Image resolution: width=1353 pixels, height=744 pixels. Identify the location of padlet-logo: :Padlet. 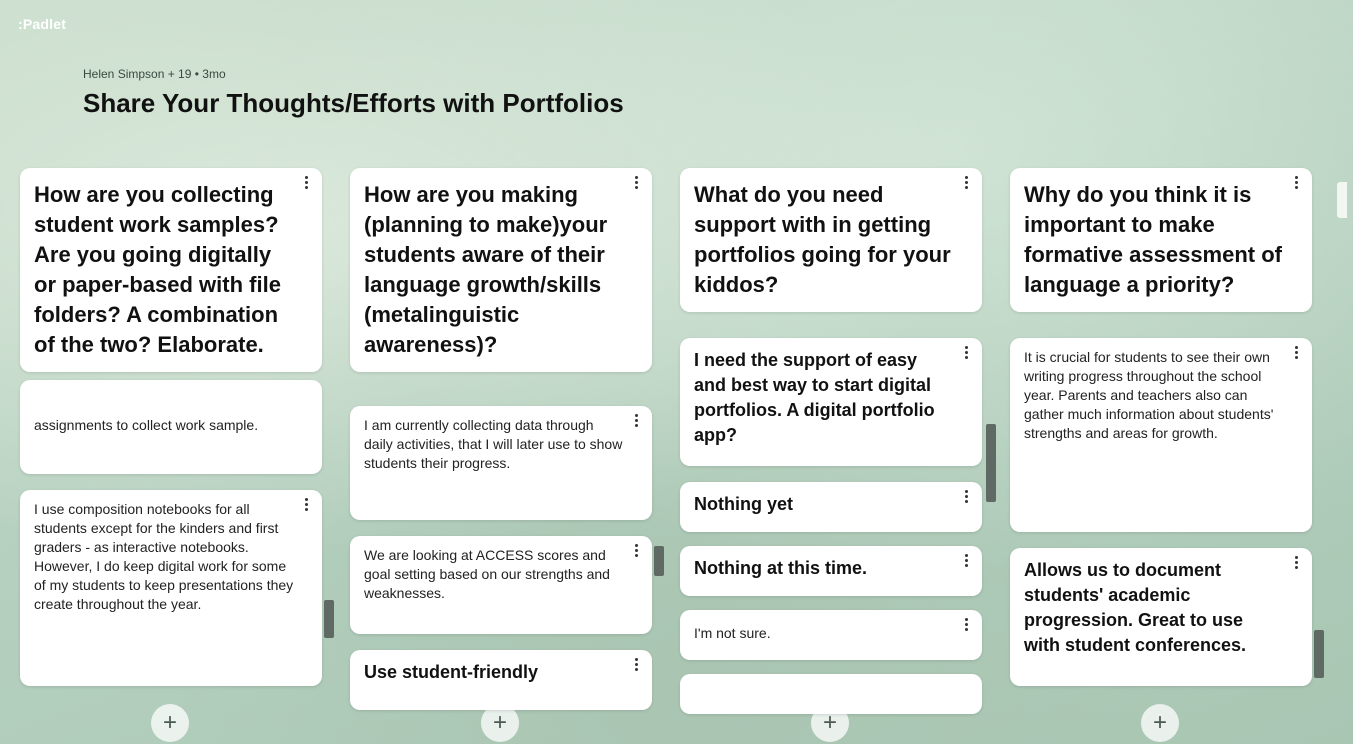
(42, 24).